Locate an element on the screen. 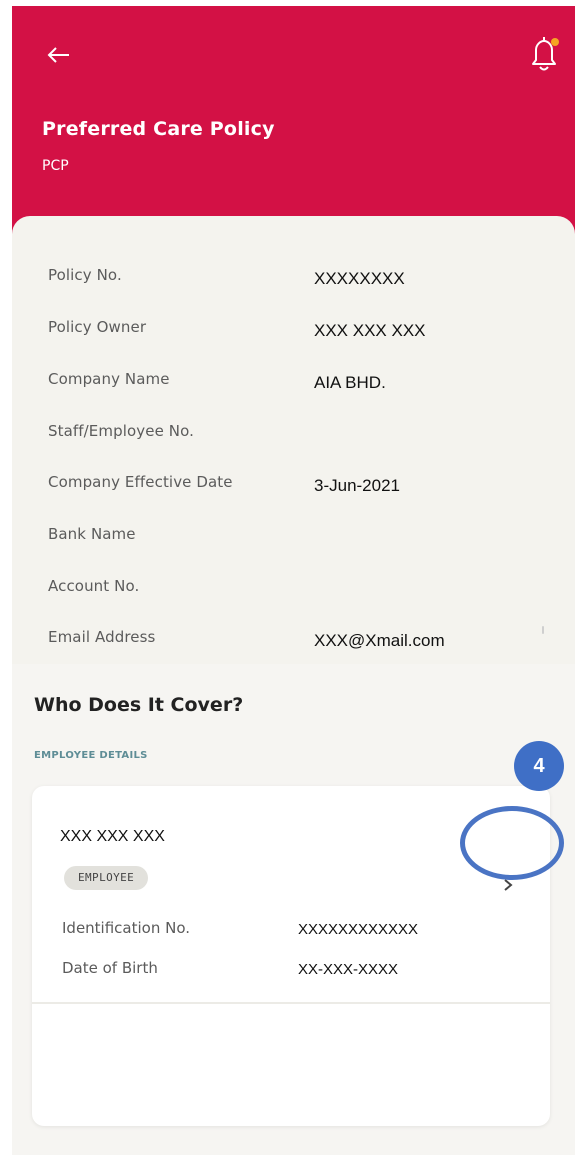  scroll-indicator is located at coordinates (543, 630).